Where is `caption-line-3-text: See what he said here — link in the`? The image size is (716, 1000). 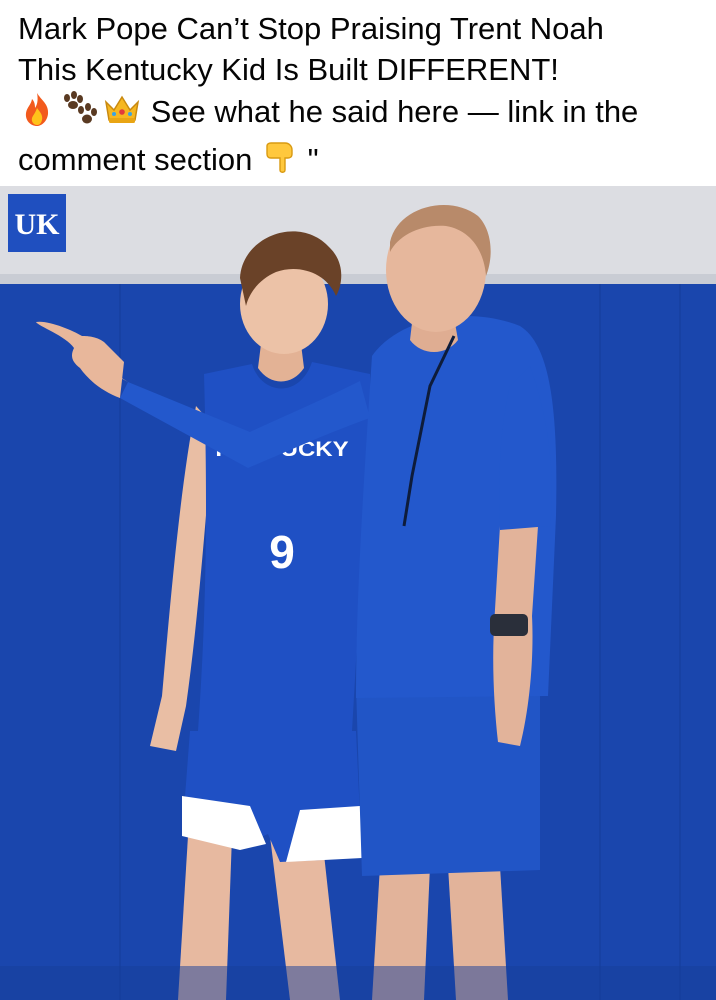 caption-line-3-text: See what he said here — link in the is located at coordinates (394, 112).